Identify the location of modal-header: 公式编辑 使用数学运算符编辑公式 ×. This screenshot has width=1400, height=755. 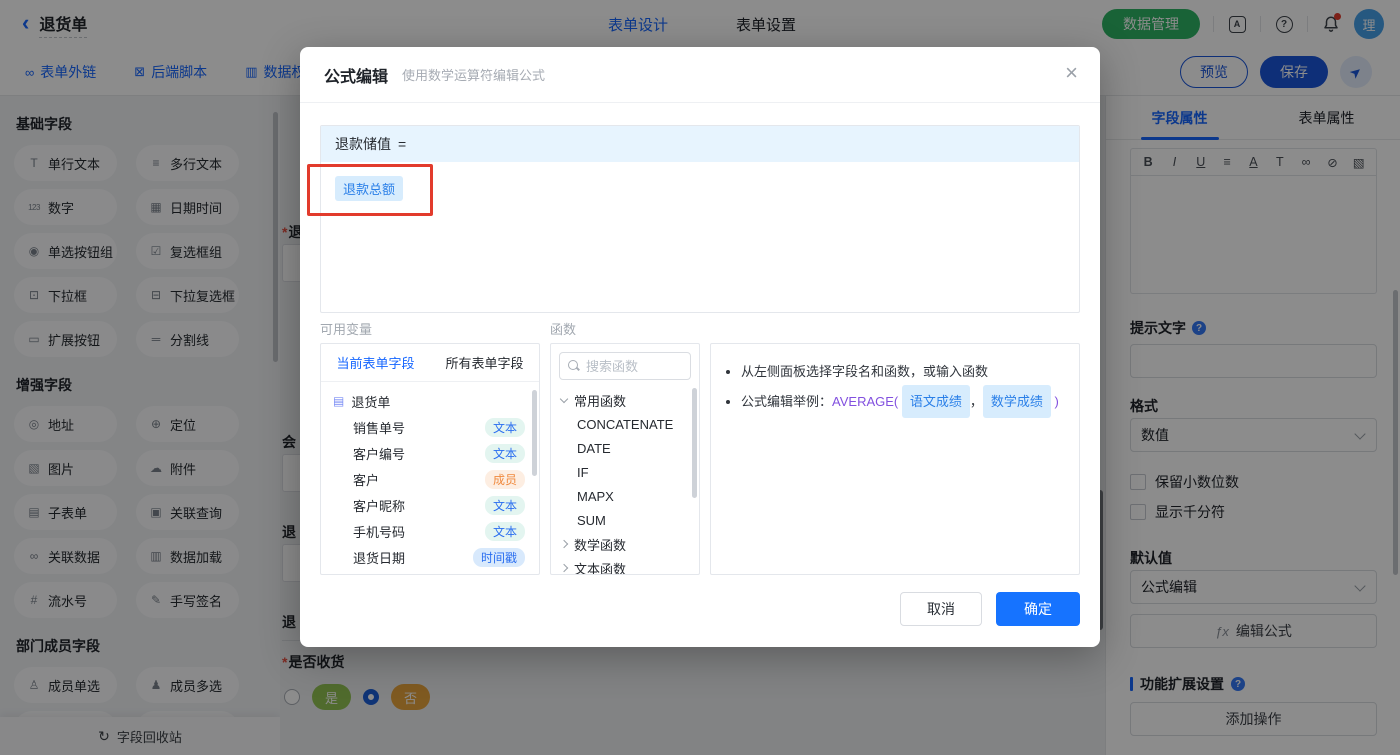
(700, 75).